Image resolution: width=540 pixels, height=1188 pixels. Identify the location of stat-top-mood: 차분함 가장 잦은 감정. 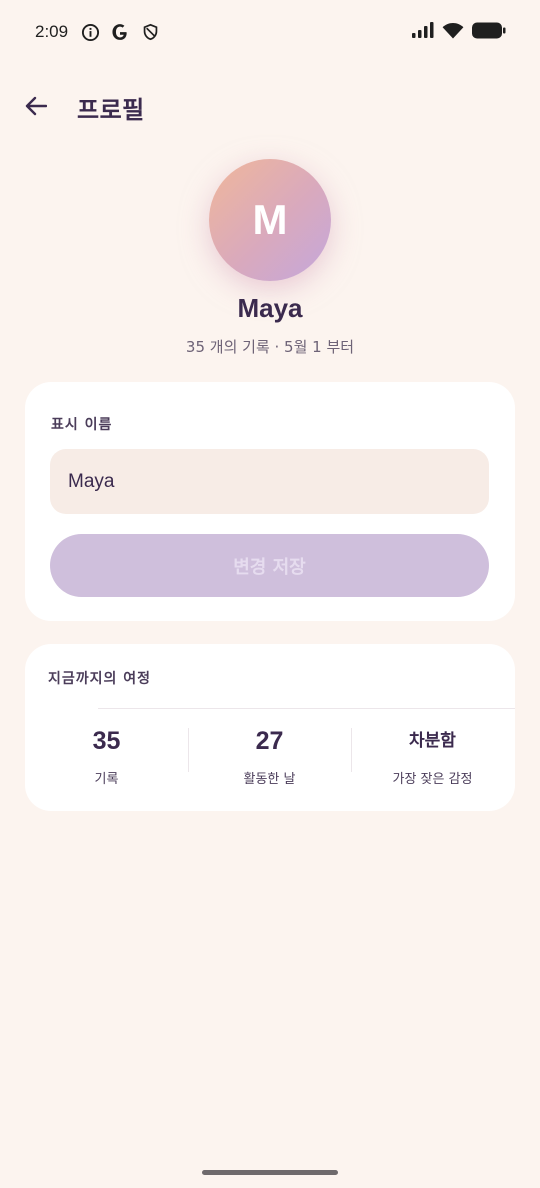
(432, 755).